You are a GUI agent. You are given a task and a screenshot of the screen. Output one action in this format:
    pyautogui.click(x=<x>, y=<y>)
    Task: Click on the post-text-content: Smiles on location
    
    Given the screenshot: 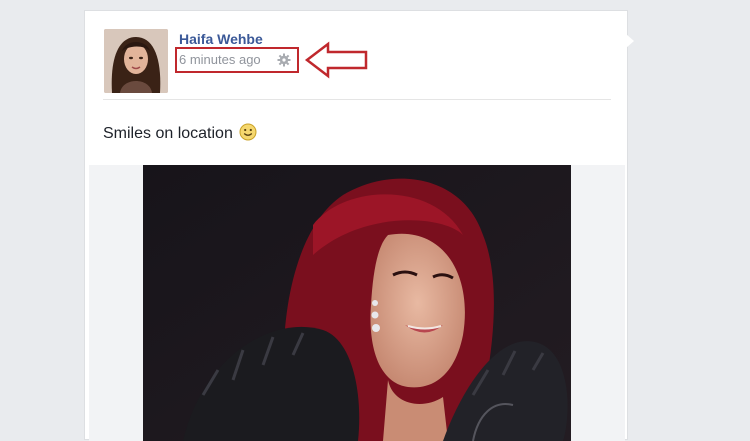 What is the action you would take?
    pyautogui.click(x=168, y=133)
    